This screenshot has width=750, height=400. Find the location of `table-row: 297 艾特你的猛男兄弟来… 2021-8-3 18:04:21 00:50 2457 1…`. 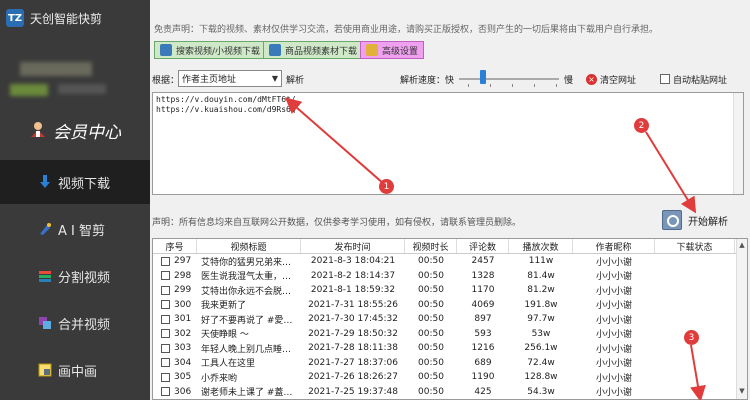

table-row: 297 艾特你的猛男兄弟来… 2021-8-3 18:04:21 00:50 2457 1… is located at coordinates (450, 261).